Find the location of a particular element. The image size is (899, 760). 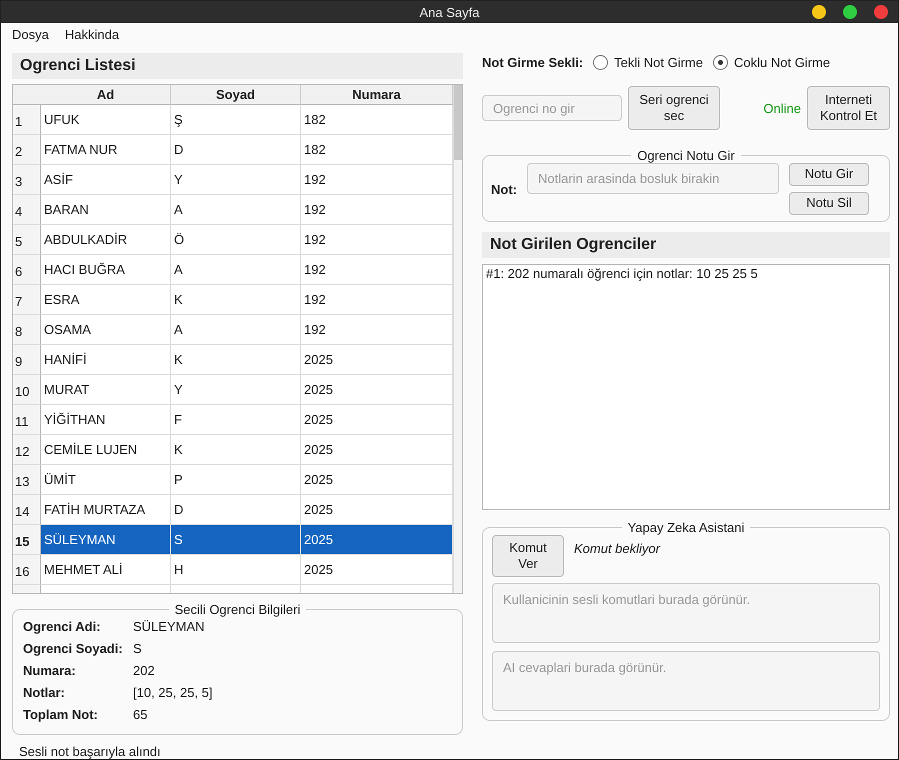

row-number: 6 is located at coordinates (27, 270).